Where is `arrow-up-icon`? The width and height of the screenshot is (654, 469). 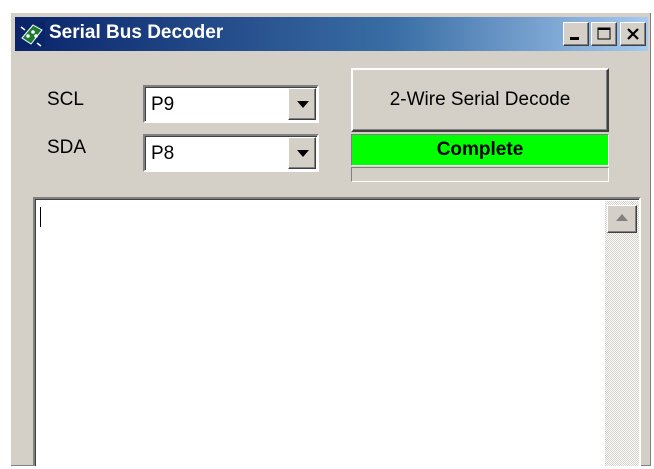
arrow-up-icon is located at coordinates (622, 217).